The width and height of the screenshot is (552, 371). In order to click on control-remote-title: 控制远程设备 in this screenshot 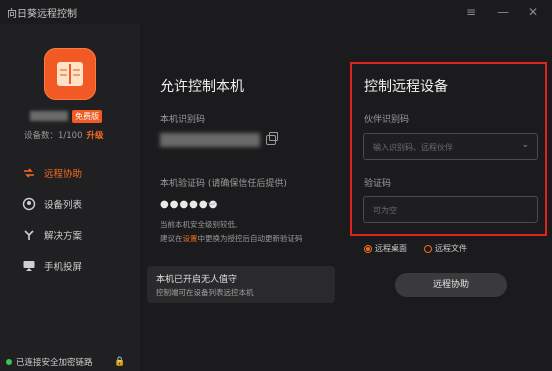, I will do `click(406, 87)`.